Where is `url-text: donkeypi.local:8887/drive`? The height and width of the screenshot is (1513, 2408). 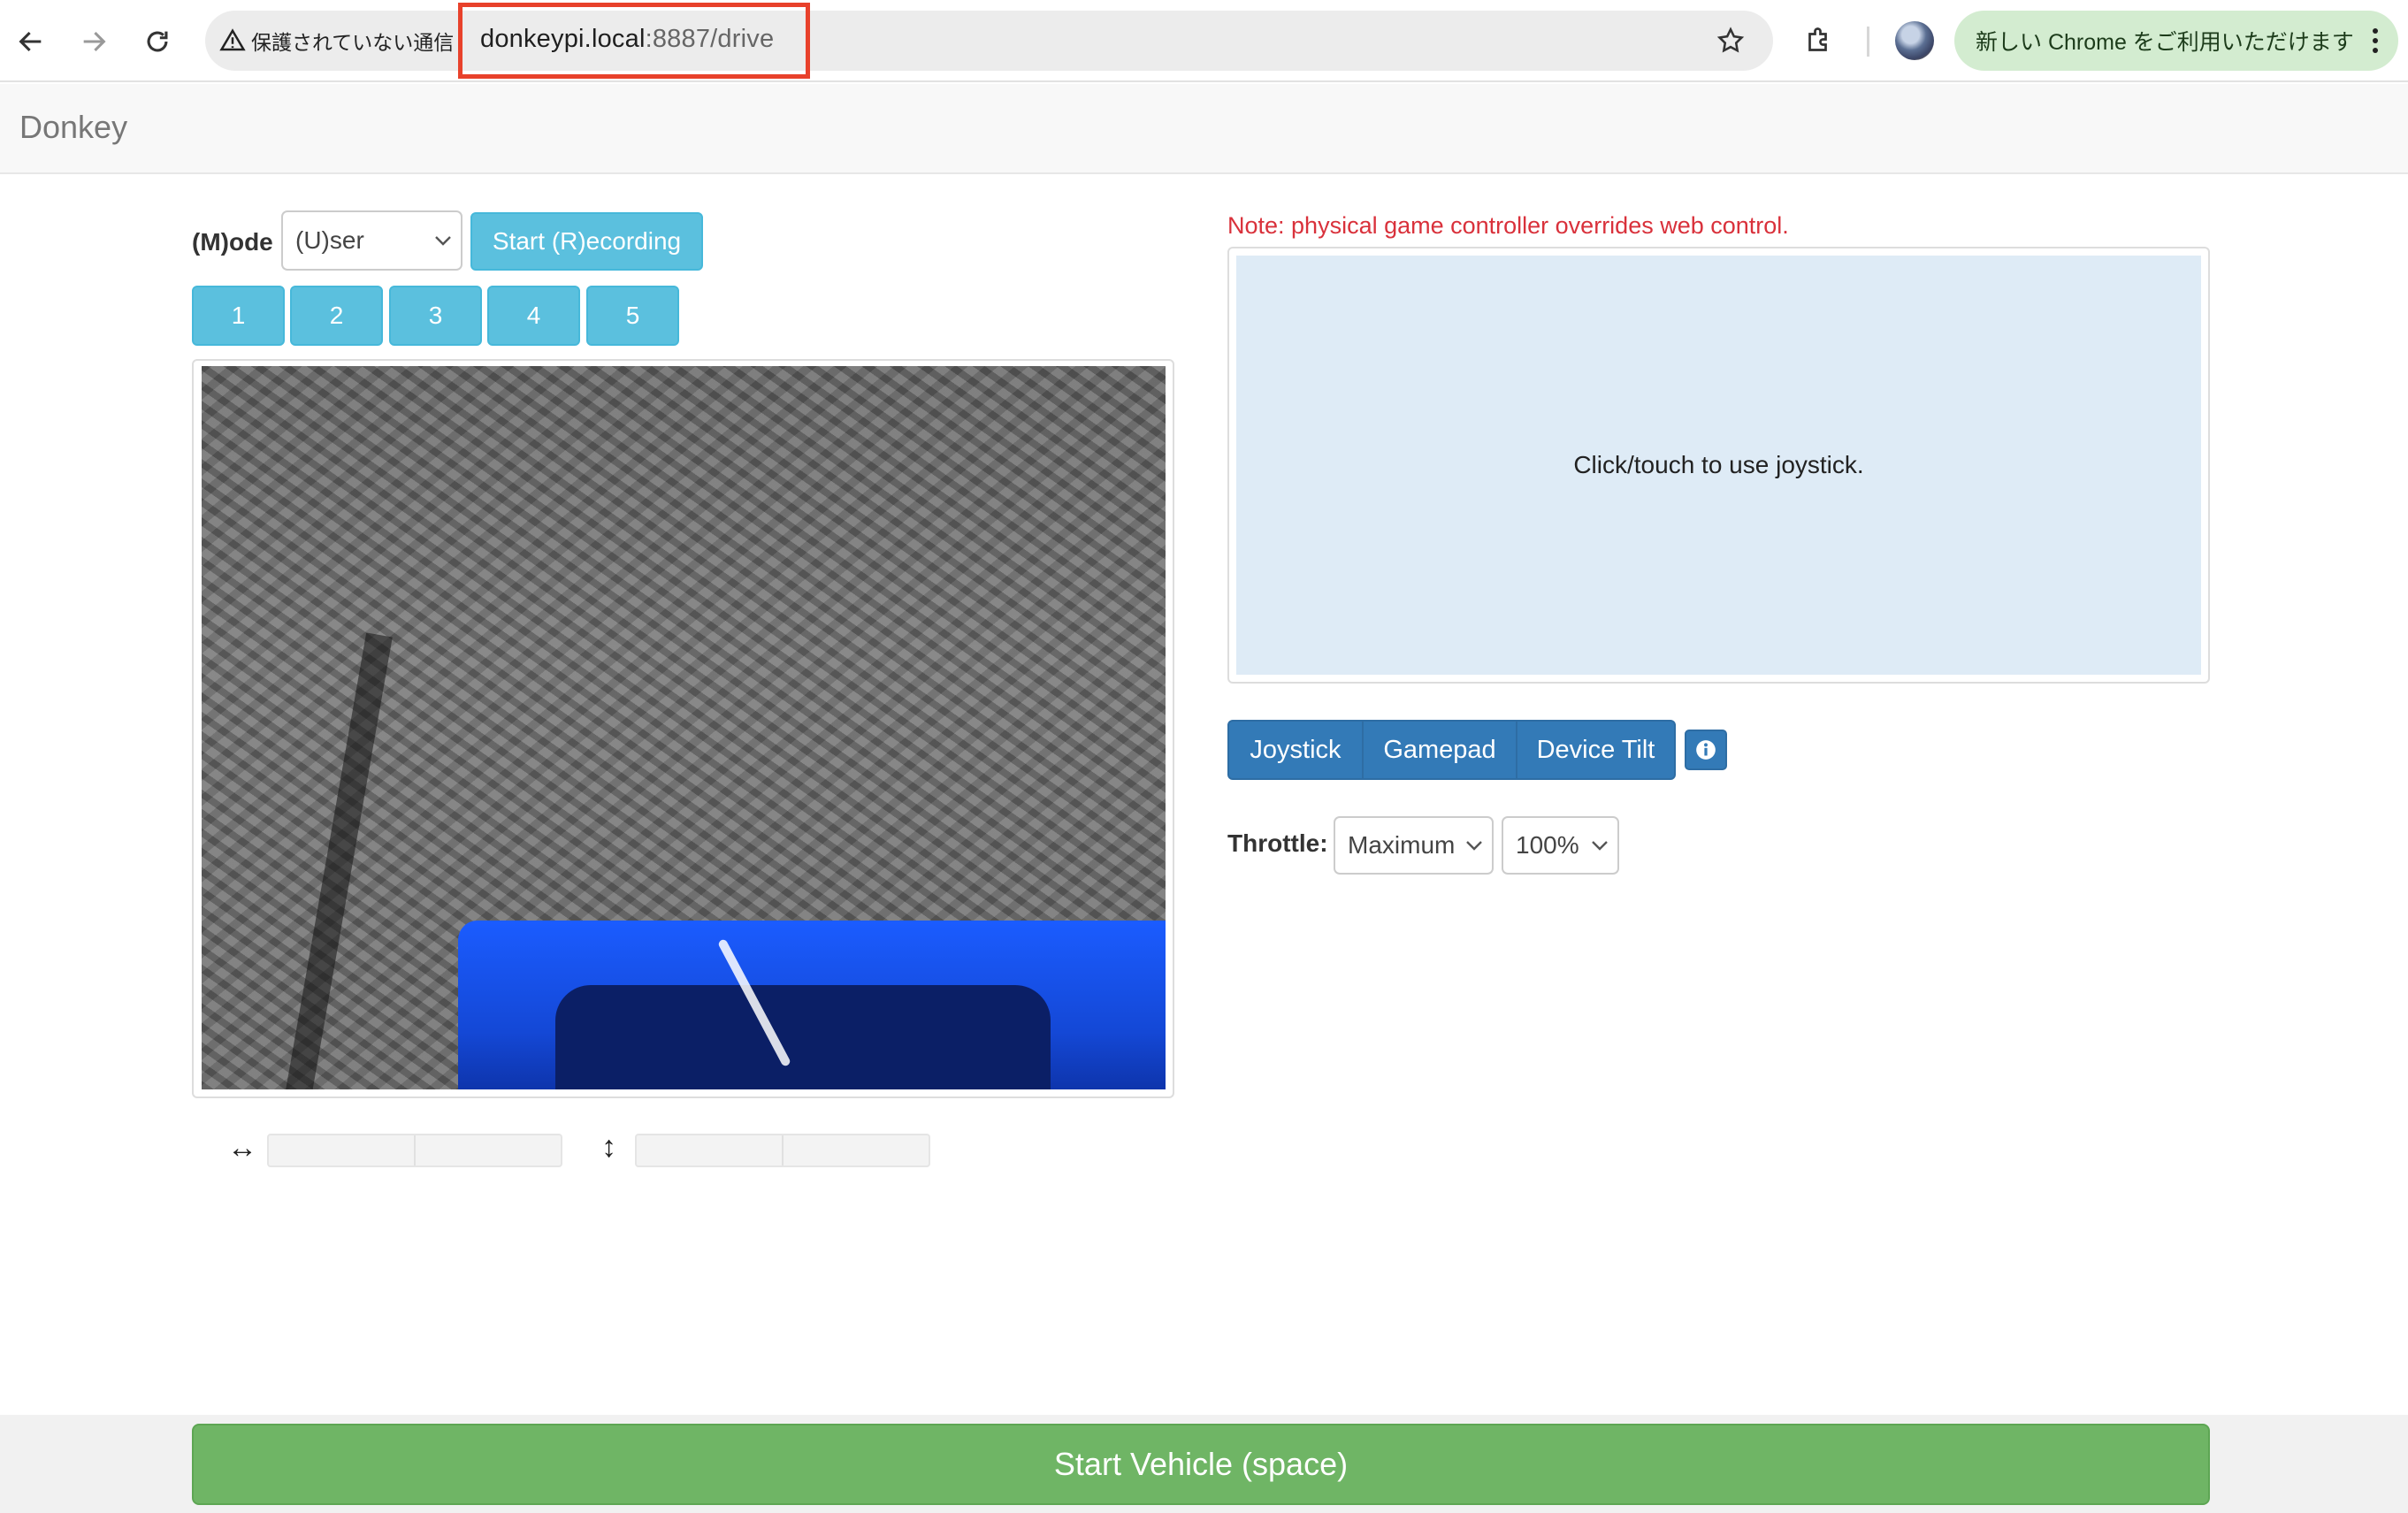
url-text: donkeypi.local:8887/drive is located at coordinates (627, 40).